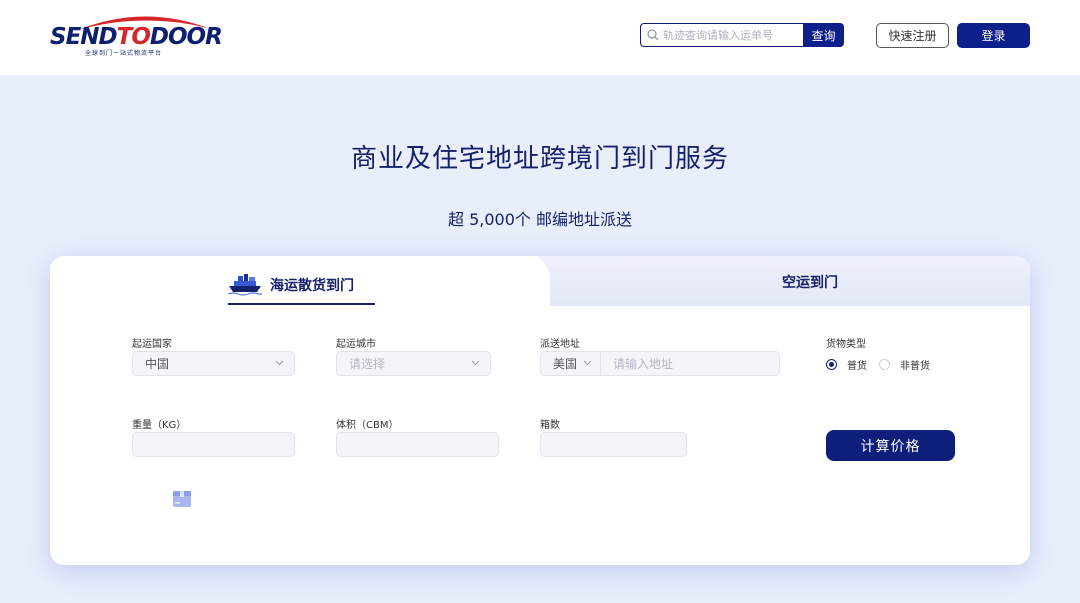  I want to click on tab-sea-freight: 海运散货到门, so click(291, 285).